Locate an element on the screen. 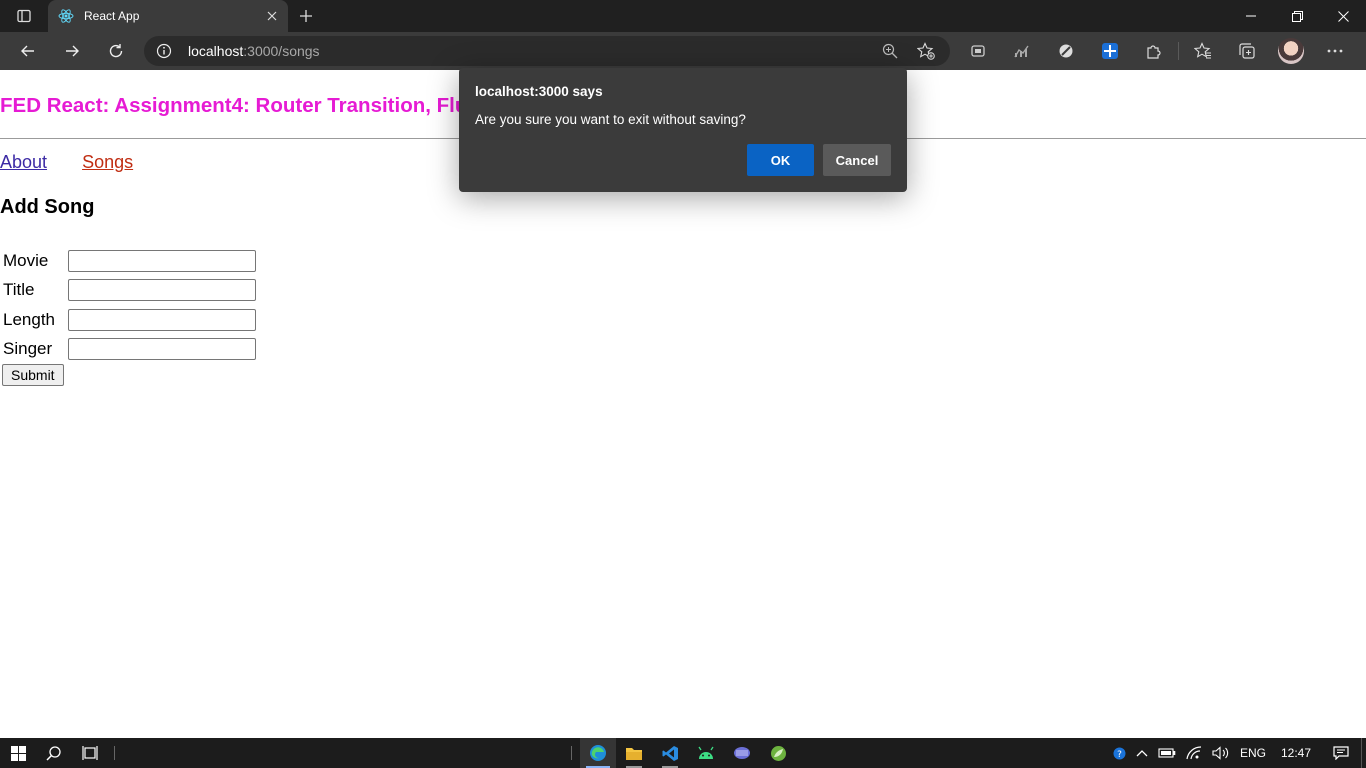 The height and width of the screenshot is (768, 1366). sidebar-toggle-icon is located at coordinates (24, 16).